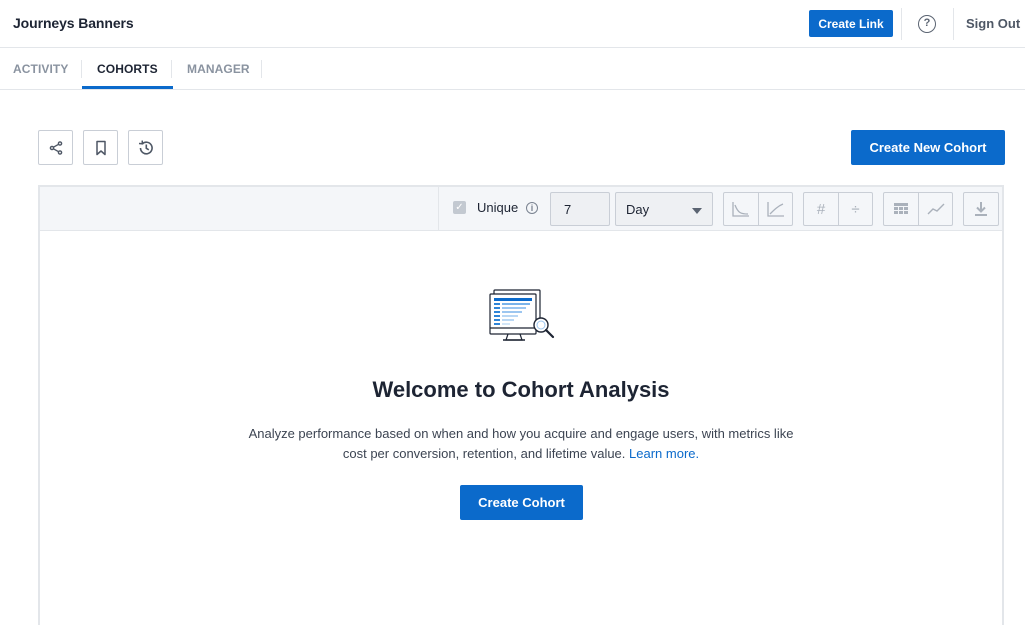  I want to click on line-chart-icon, so click(935, 209).